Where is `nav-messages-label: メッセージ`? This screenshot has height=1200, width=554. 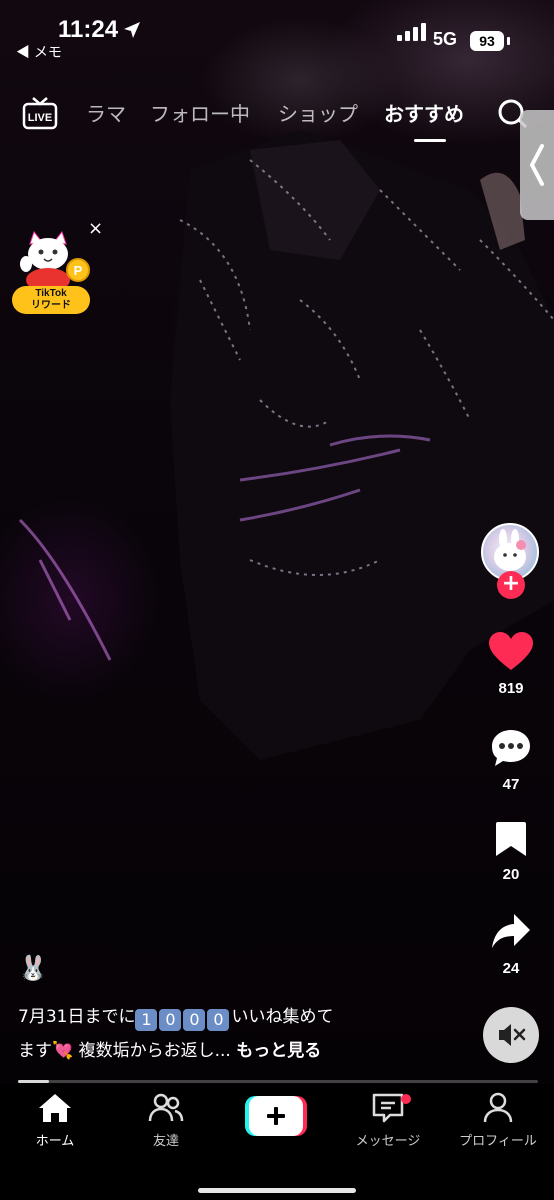 nav-messages-label: メッセージ is located at coordinates (388, 1141).